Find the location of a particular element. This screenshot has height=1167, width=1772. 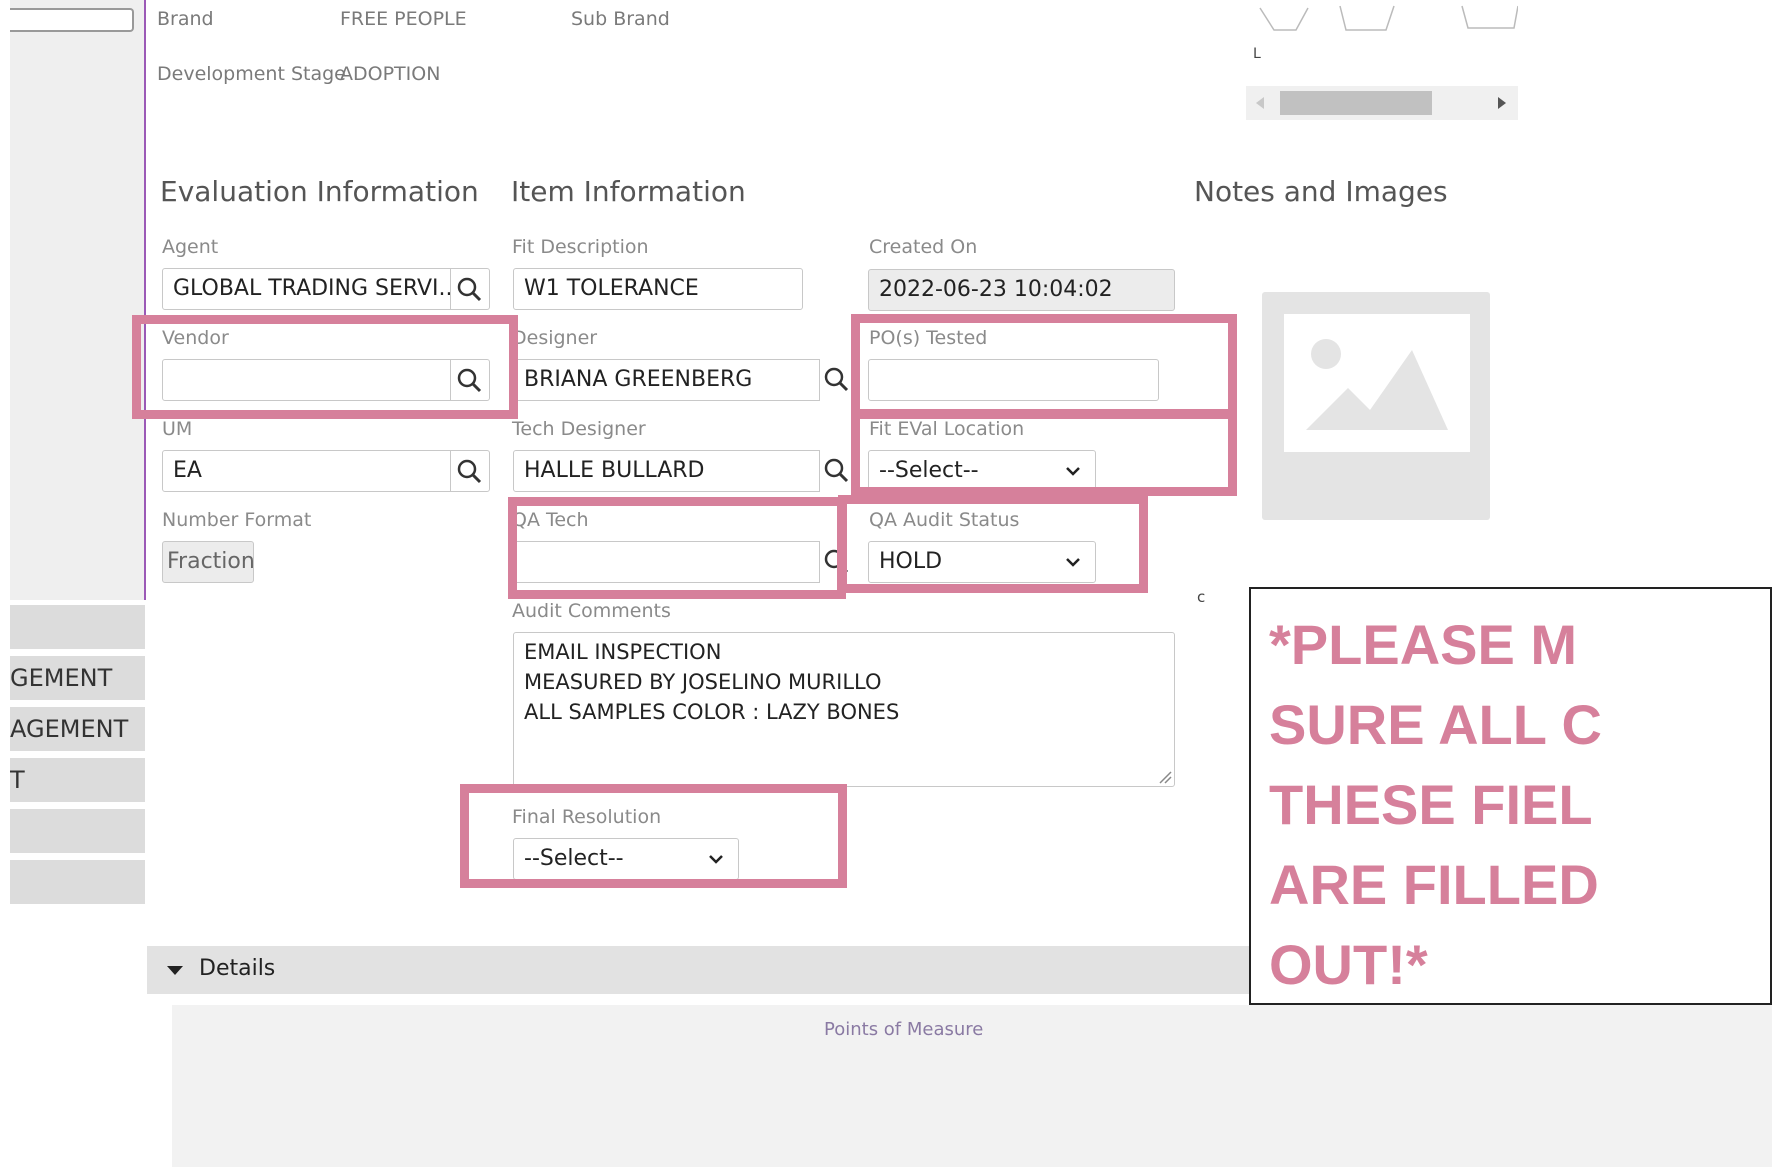

sidebar-item-management-2: AGEMENT is located at coordinates (77, 729).